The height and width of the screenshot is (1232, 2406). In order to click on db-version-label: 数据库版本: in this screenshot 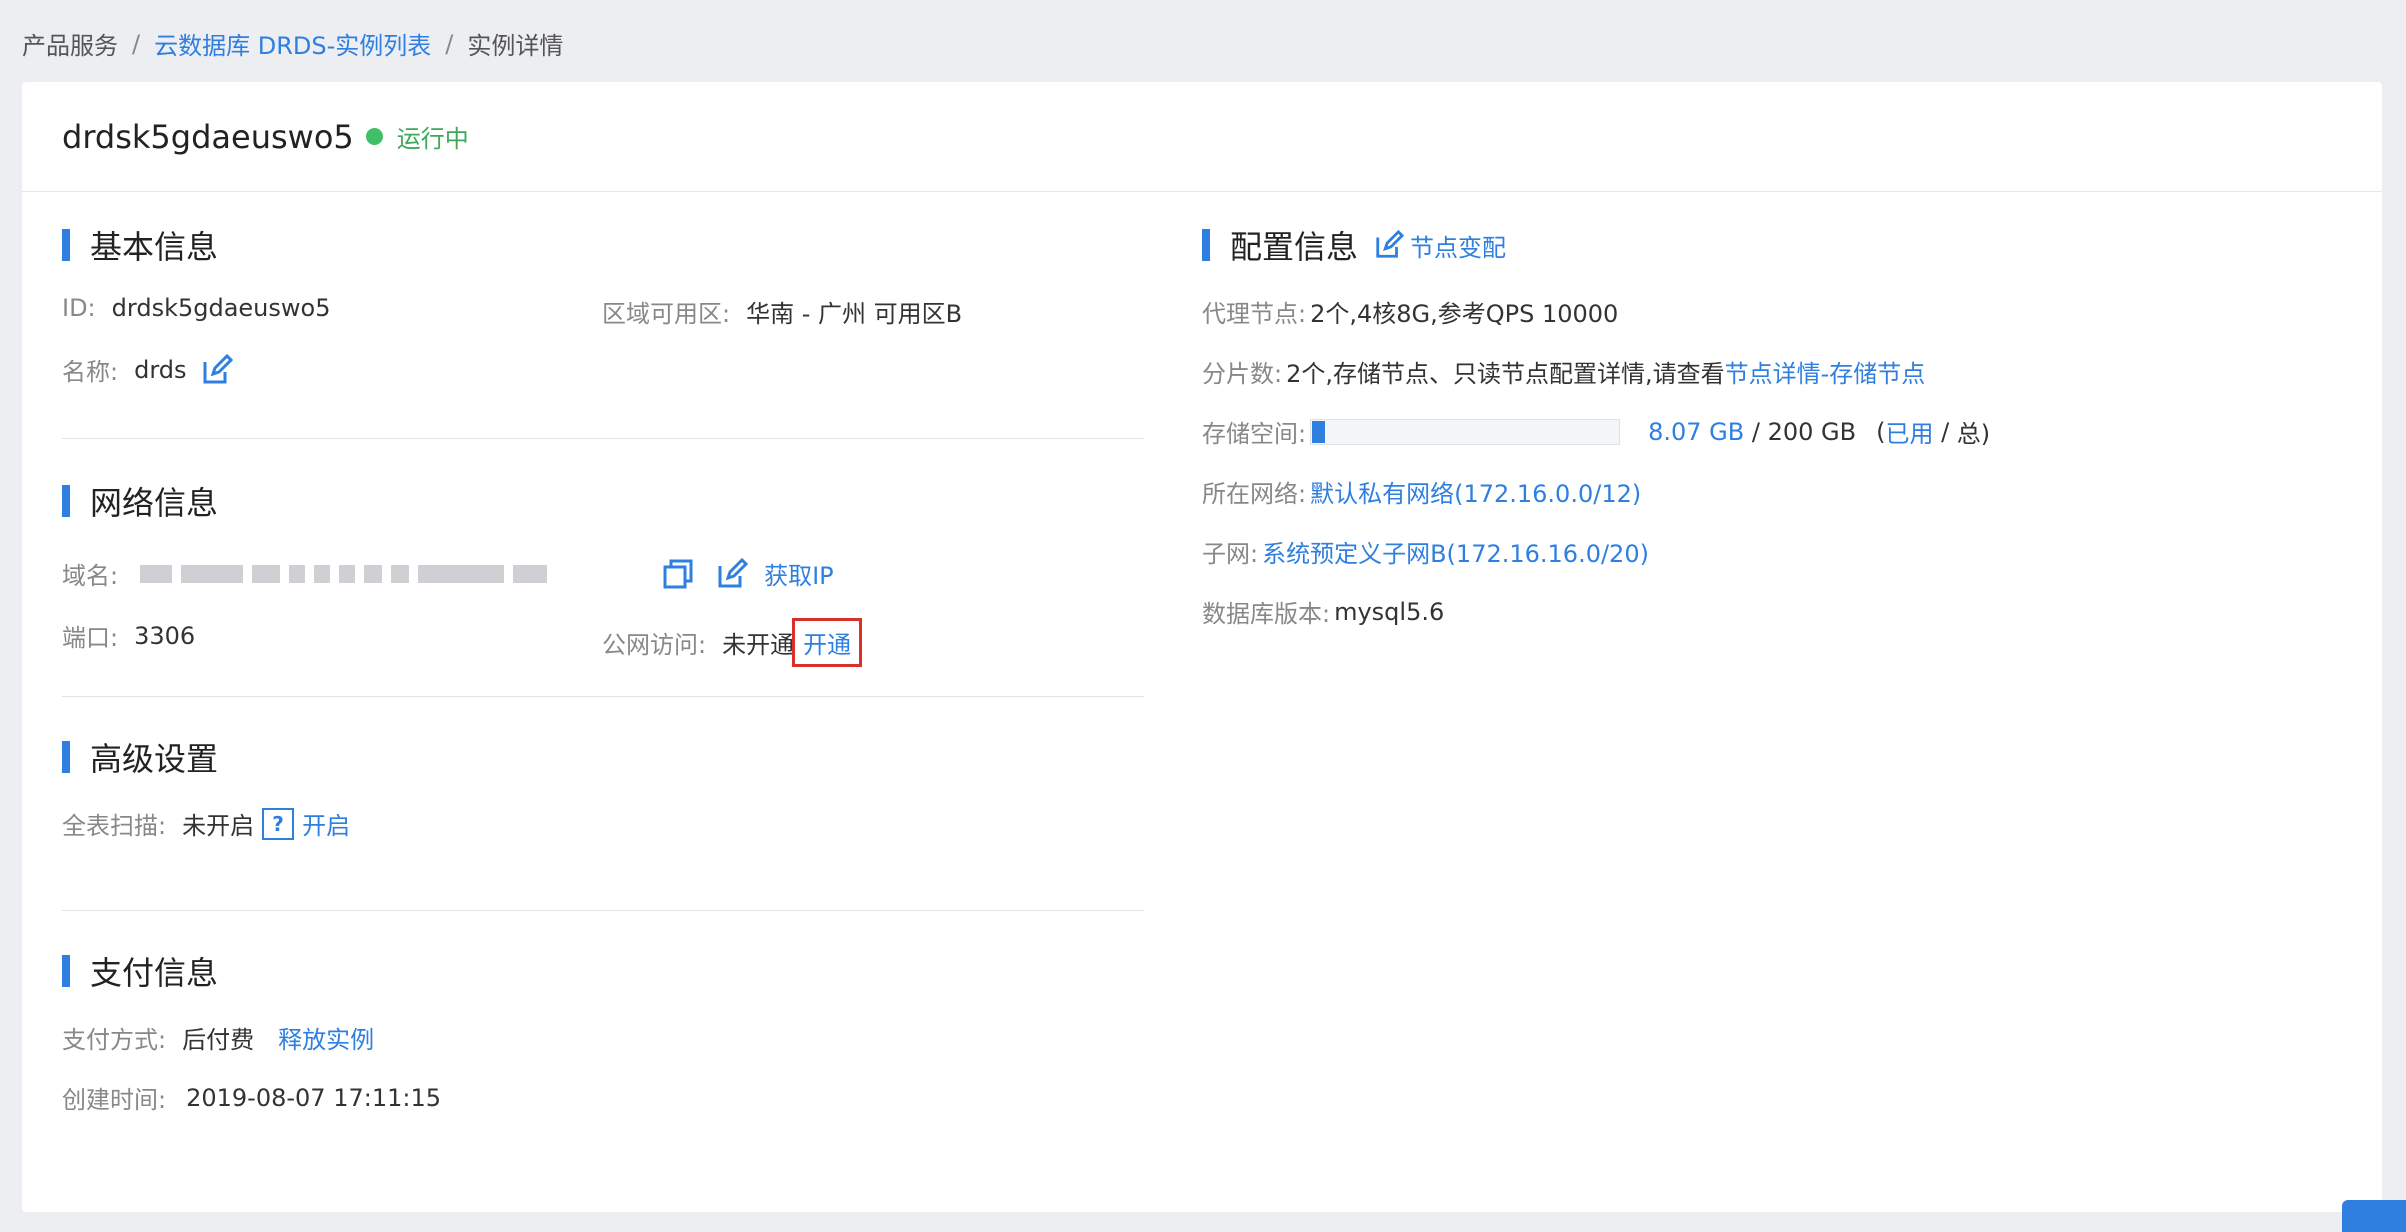, I will do `click(1266, 614)`.